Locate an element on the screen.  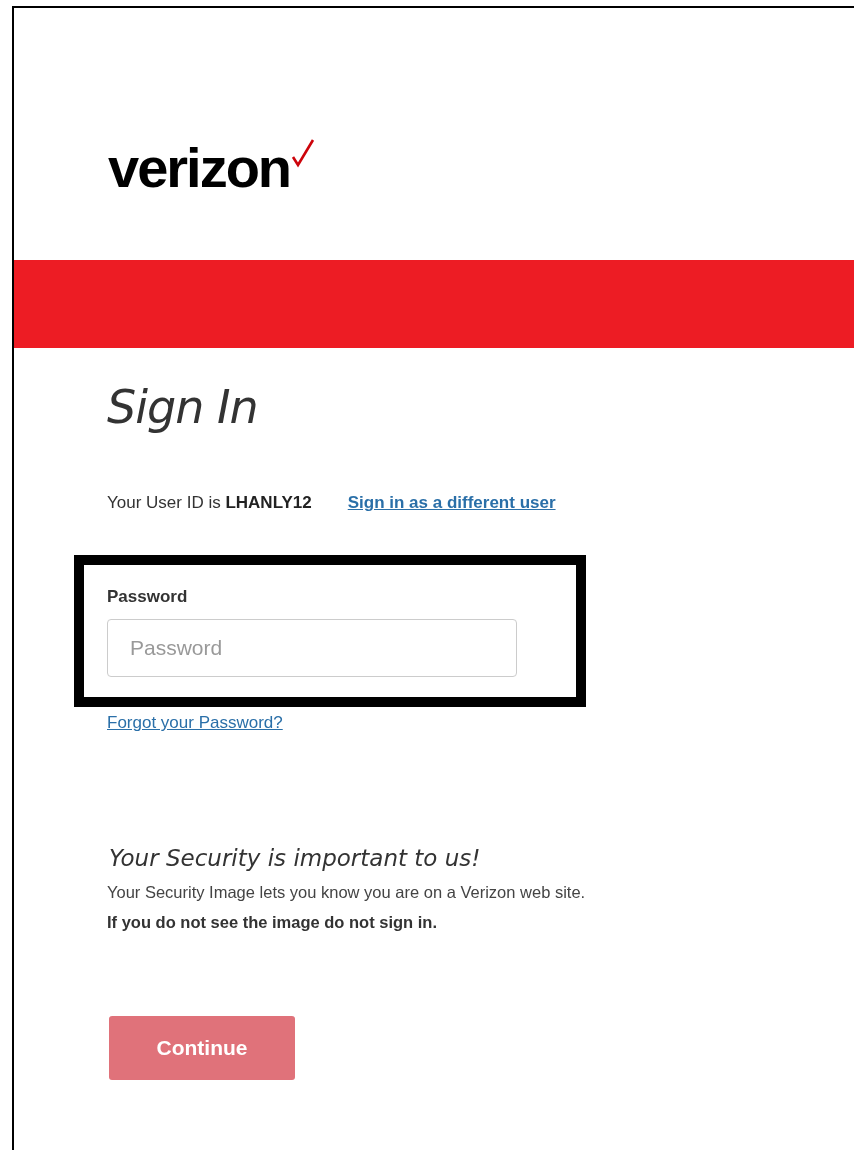
password-field: Password is located at coordinates (312, 648).